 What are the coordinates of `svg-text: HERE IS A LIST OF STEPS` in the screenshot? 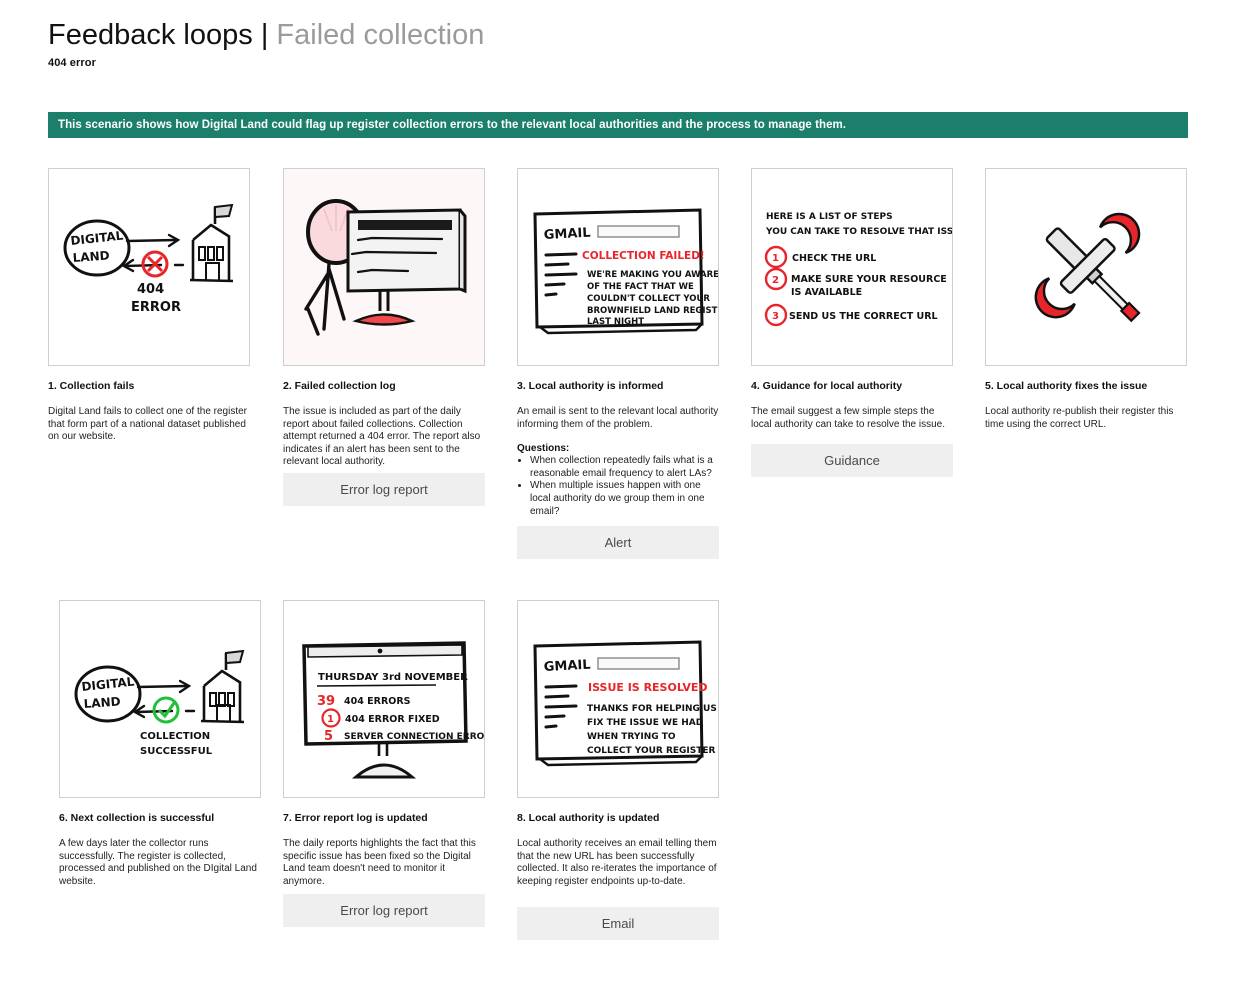 It's located at (829, 217).